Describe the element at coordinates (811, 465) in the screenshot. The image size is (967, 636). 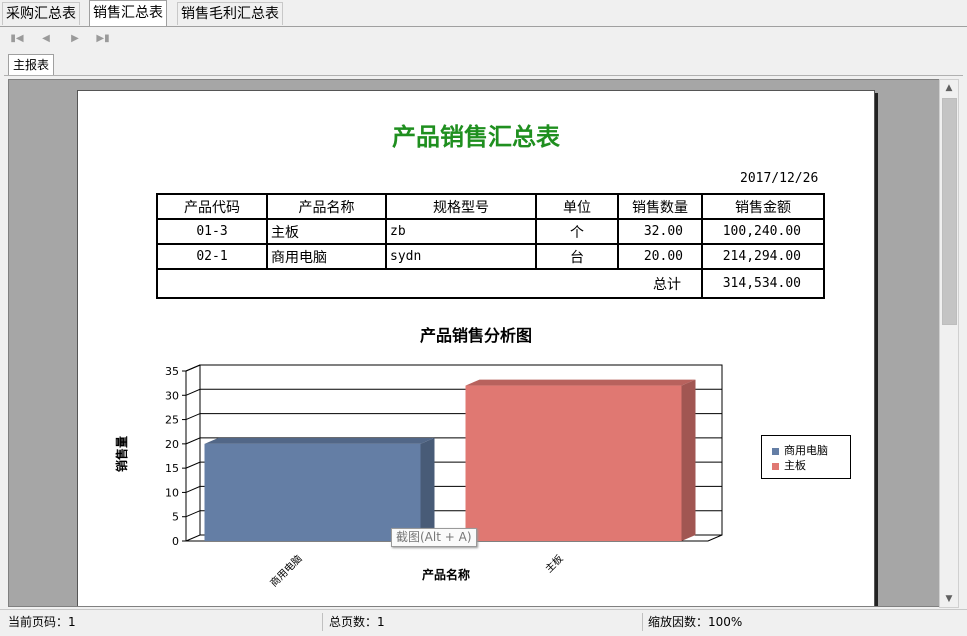
I see `legend-item: 主板` at that location.